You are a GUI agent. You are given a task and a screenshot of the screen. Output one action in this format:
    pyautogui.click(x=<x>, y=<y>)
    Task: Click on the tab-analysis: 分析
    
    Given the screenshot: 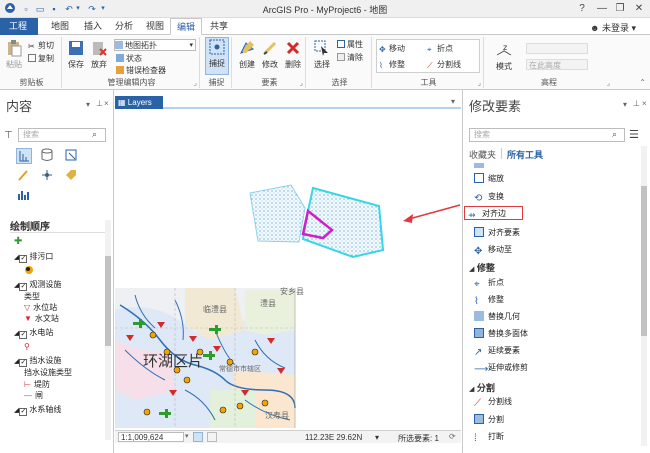 What is the action you would take?
    pyautogui.click(x=124, y=26)
    